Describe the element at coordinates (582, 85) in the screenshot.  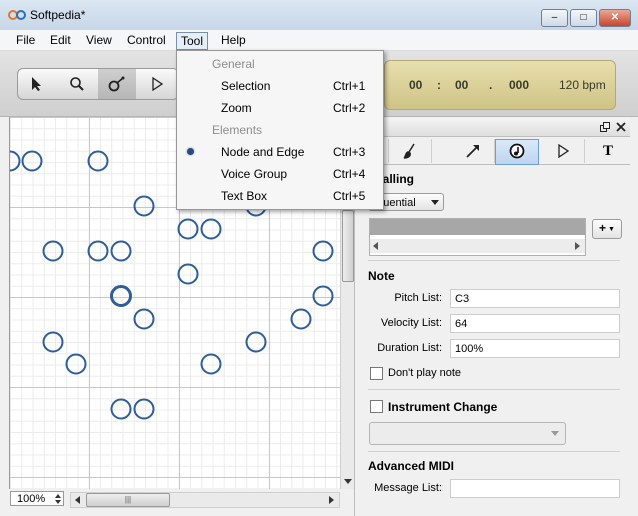
I see `tempo-display: 120 bpm` at that location.